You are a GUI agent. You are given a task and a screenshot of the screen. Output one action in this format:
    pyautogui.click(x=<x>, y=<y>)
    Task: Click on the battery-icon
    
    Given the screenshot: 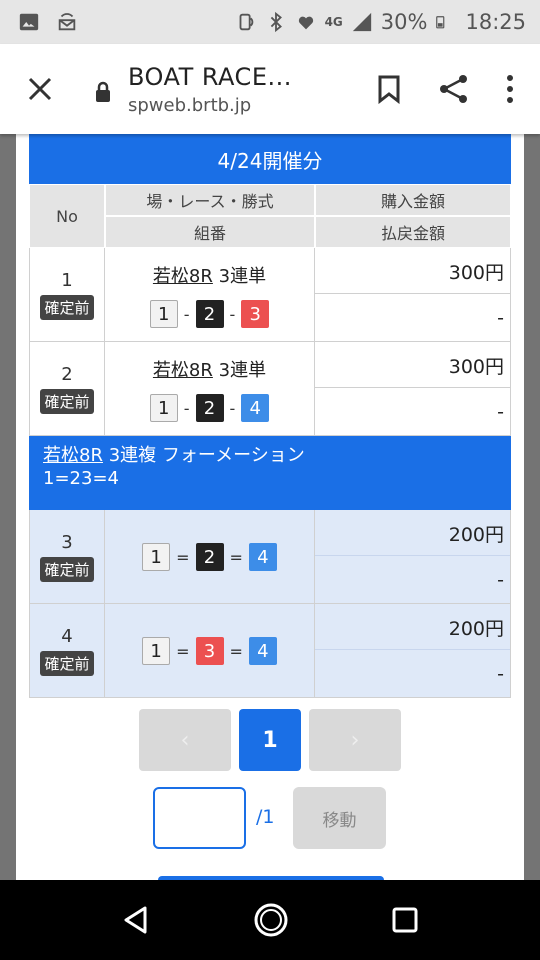 What is the action you would take?
    pyautogui.click(x=440, y=22)
    